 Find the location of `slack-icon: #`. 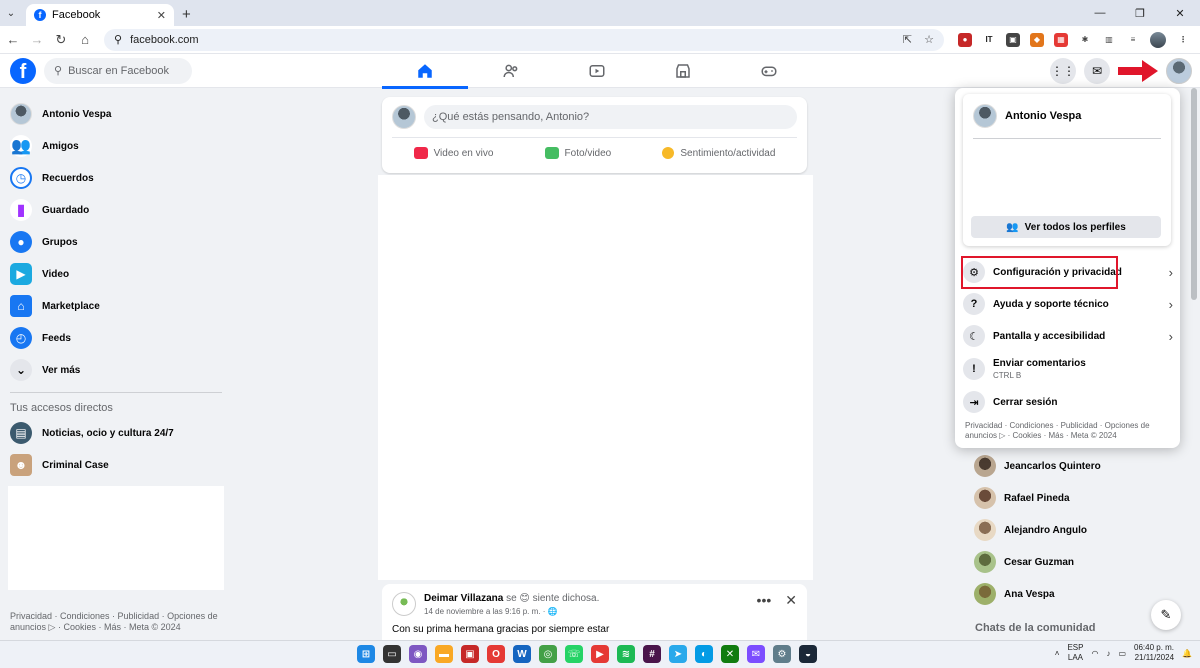

slack-icon: # is located at coordinates (652, 654).